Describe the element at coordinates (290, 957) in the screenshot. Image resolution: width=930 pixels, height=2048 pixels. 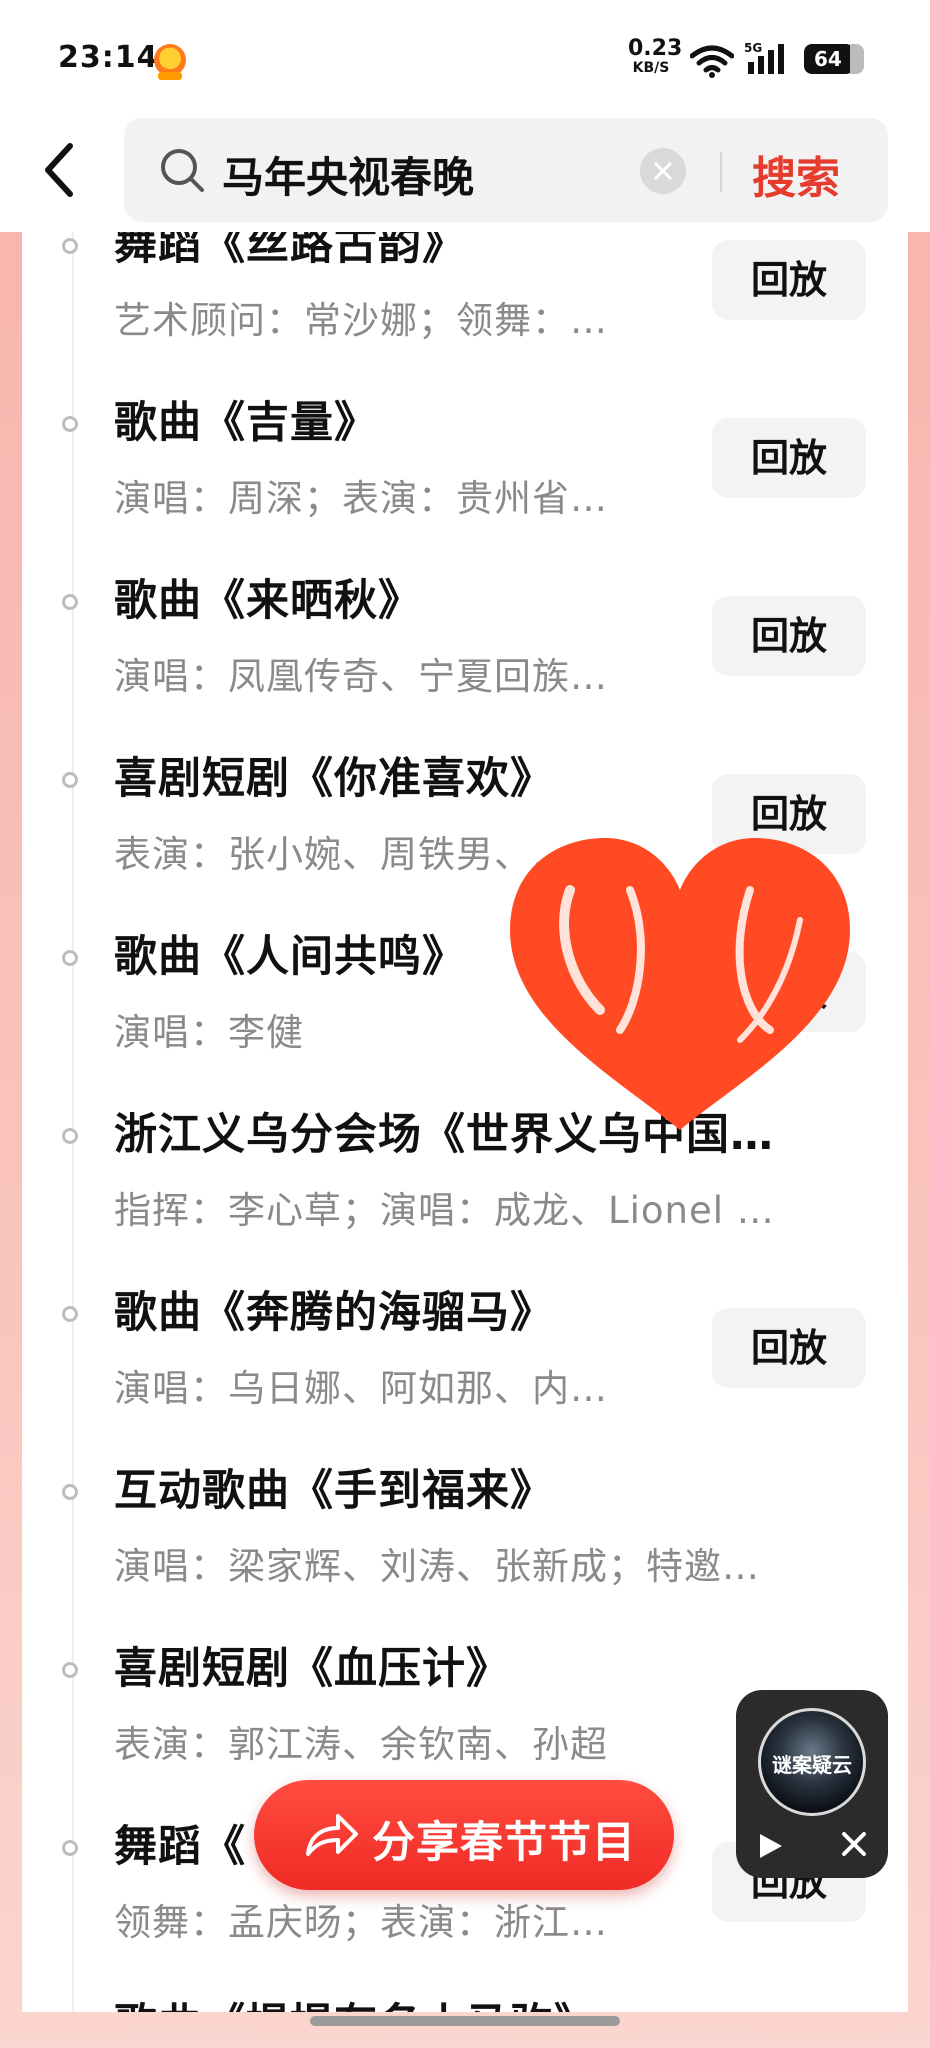
I see `program-title: 歌曲《人间共鸣》` at that location.